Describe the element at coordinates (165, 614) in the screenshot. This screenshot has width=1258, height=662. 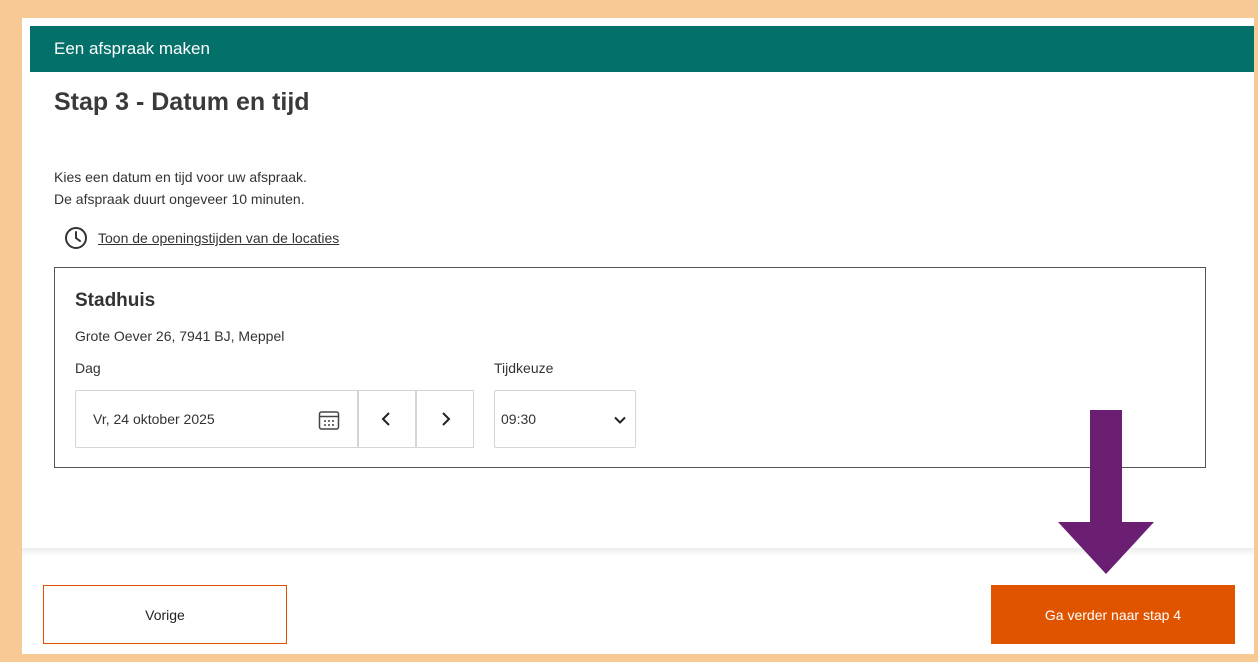
I see `previous-button: Vorige` at that location.